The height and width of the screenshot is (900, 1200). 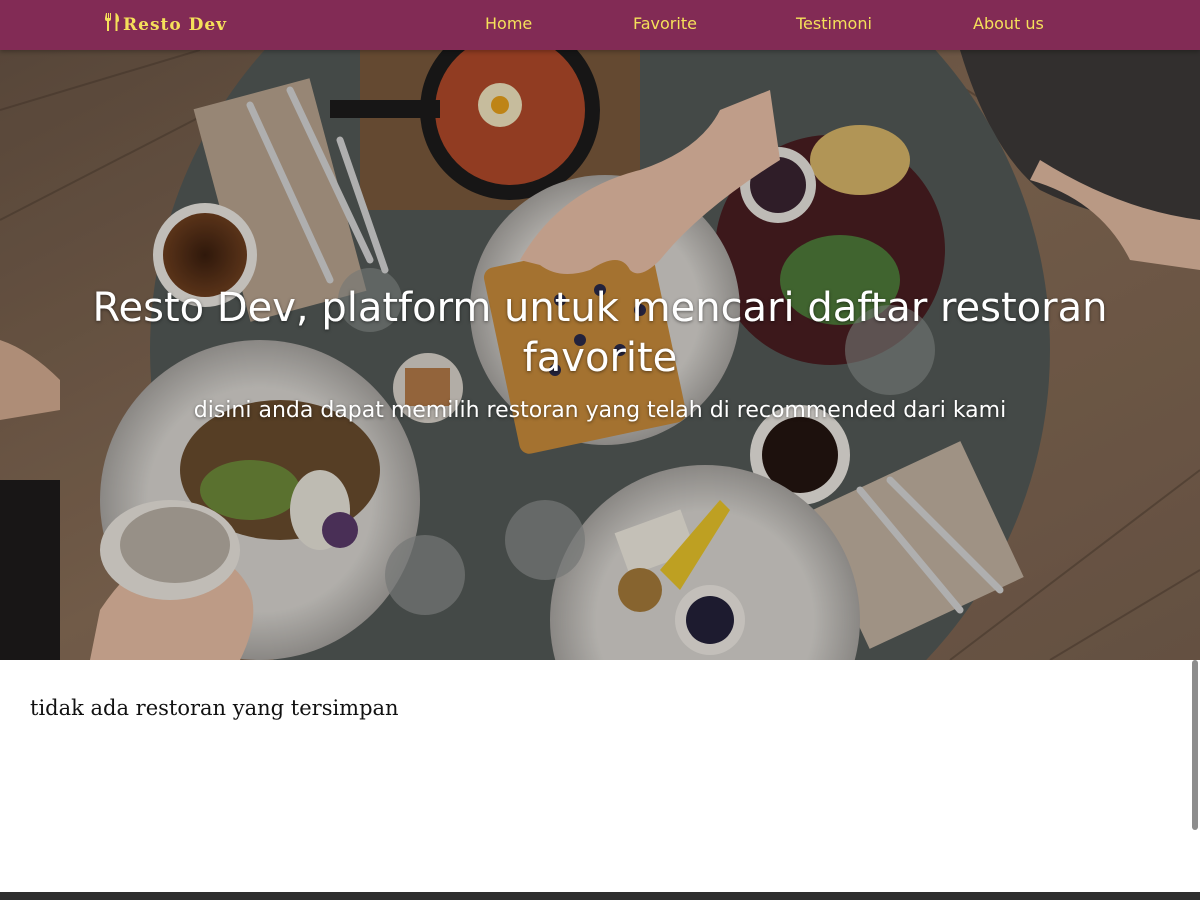 I want to click on nav-link-home: Home, so click(x=508, y=23).